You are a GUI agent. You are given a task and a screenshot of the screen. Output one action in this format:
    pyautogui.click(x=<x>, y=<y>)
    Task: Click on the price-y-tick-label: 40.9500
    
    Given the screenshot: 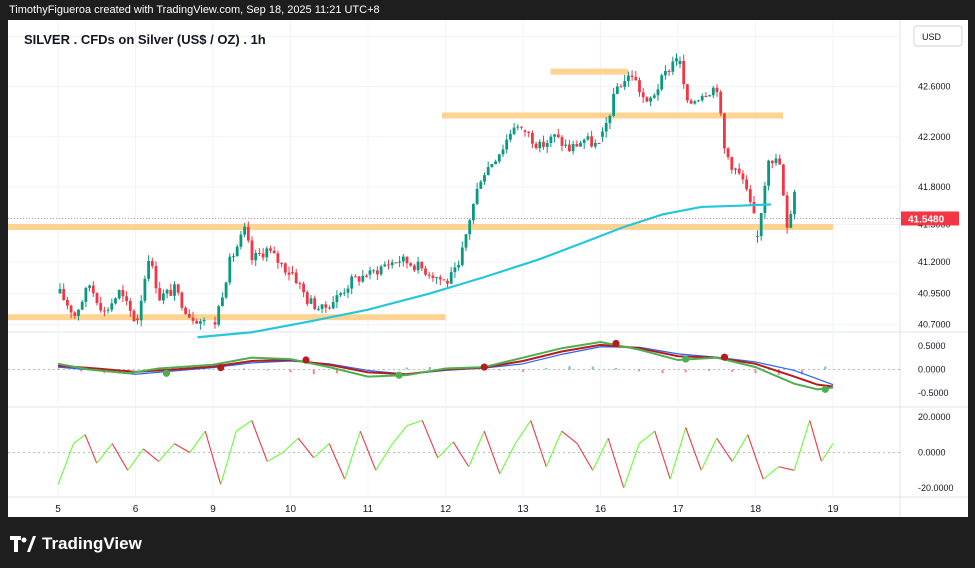 What is the action you would take?
    pyautogui.click(x=934, y=293)
    